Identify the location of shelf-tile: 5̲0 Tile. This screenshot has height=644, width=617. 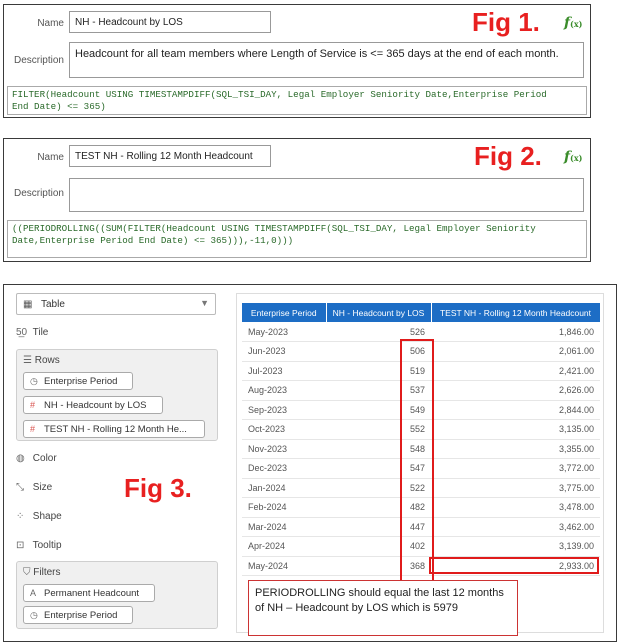
(32, 332).